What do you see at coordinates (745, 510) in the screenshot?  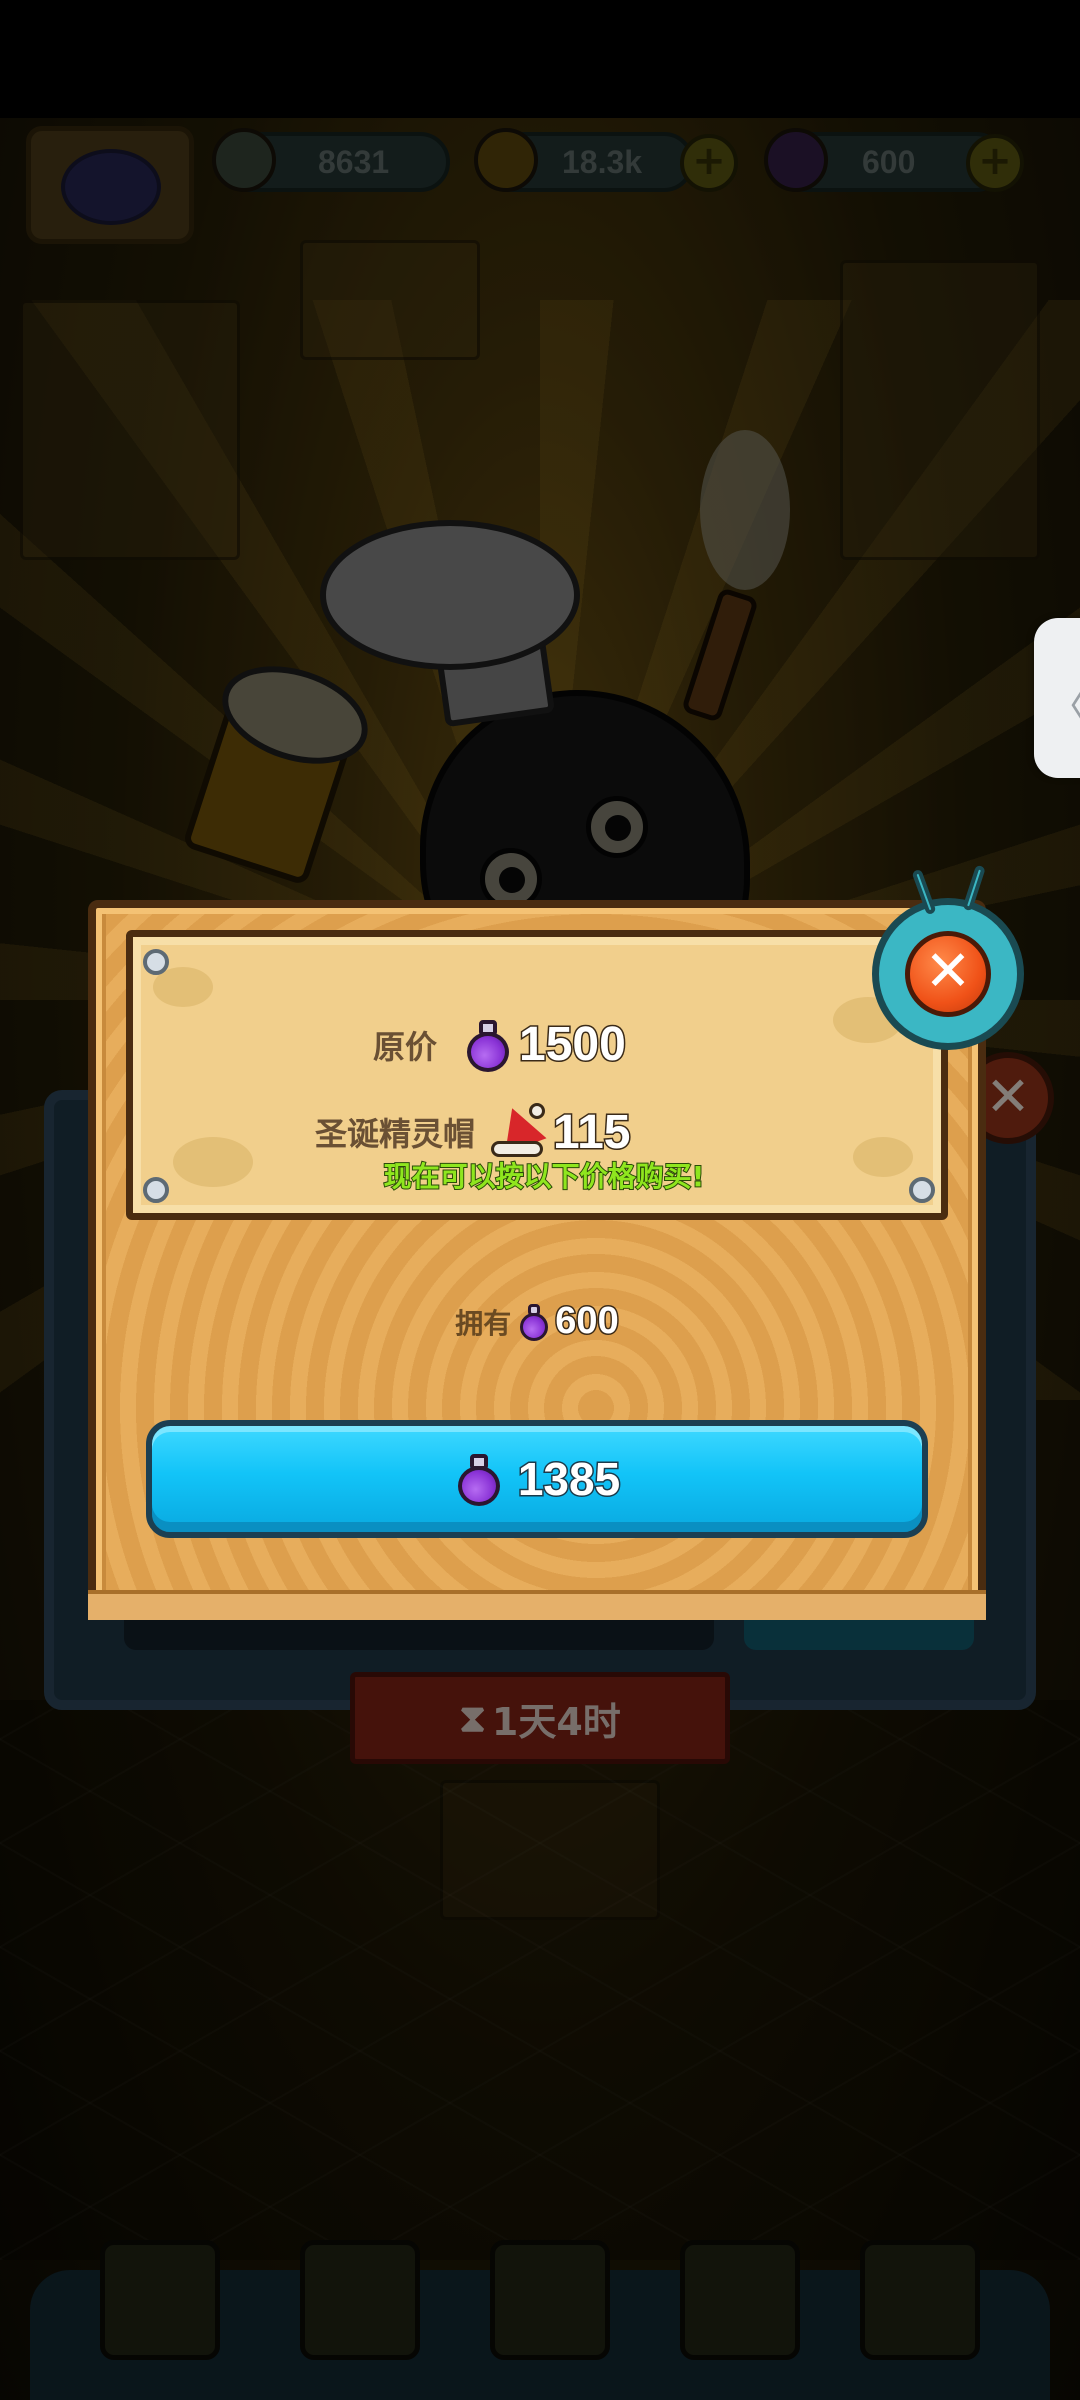 I see `cigar-smoke` at bounding box center [745, 510].